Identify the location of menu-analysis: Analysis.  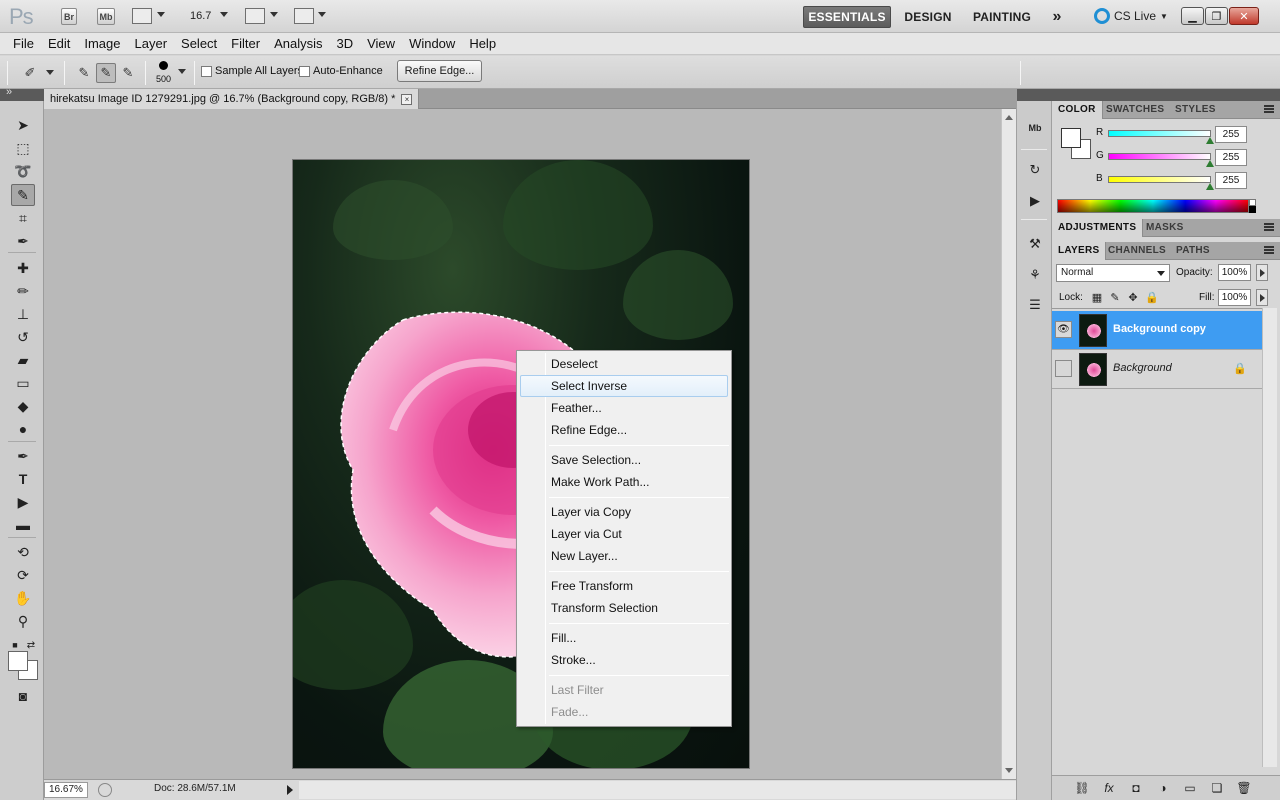
(298, 44).